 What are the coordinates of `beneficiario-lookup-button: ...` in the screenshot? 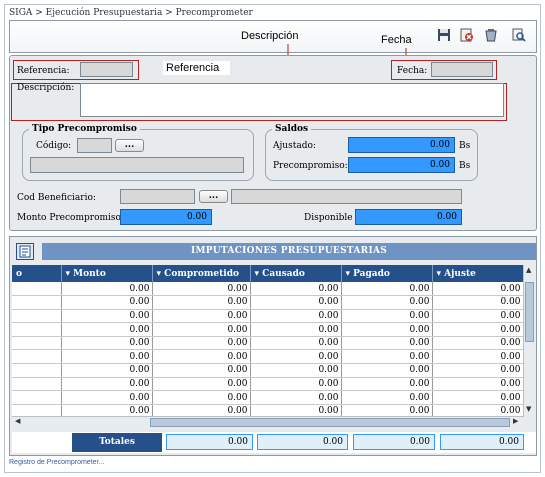 It's located at (213, 196).